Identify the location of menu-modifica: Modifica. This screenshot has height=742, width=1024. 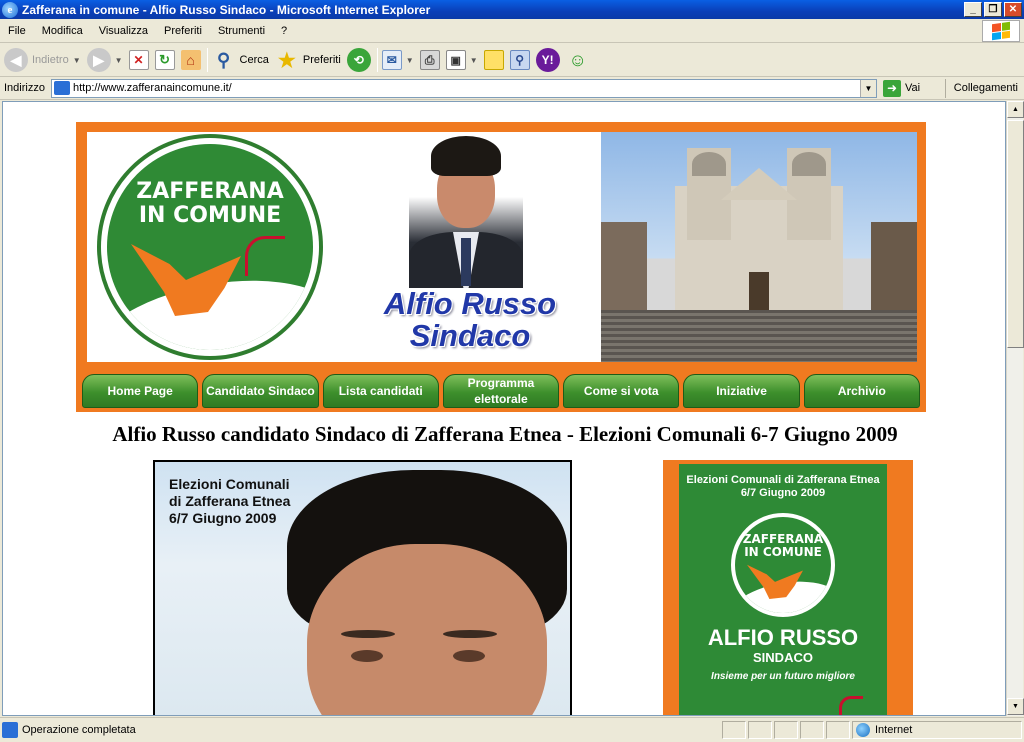
(62, 31).